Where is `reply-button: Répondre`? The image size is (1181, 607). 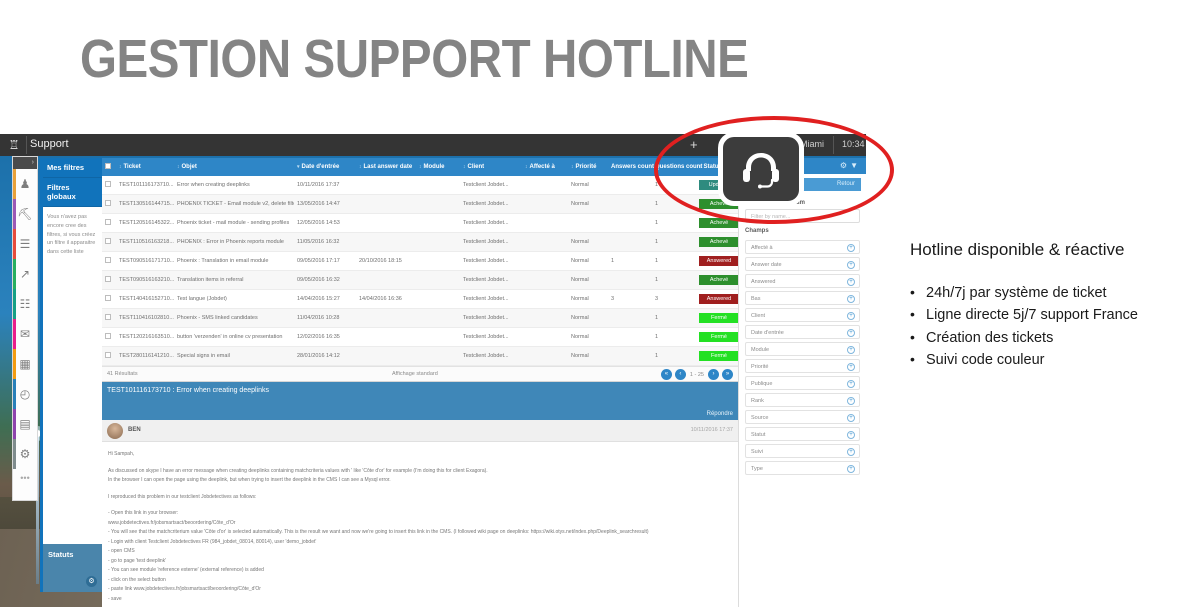
reply-button: Répondre is located at coordinates (720, 414).